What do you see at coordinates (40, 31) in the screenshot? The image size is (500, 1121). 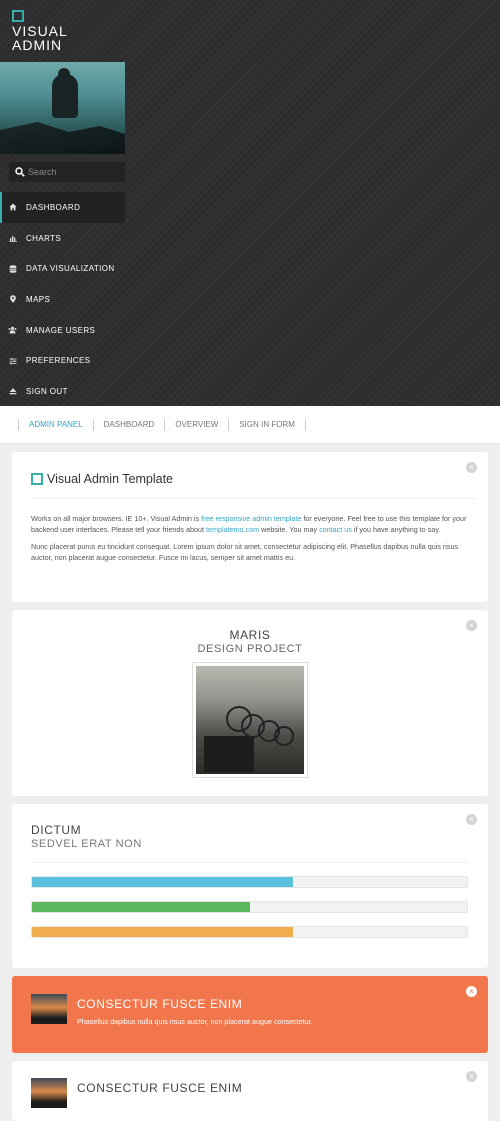 I see `logo-line-1: VISUAL` at bounding box center [40, 31].